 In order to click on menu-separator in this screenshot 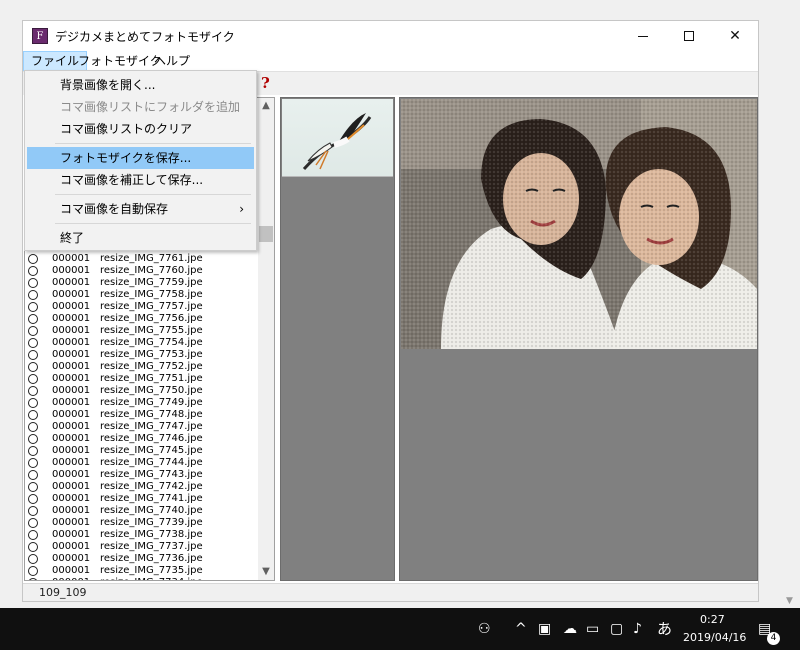, I will do `click(153, 223)`.